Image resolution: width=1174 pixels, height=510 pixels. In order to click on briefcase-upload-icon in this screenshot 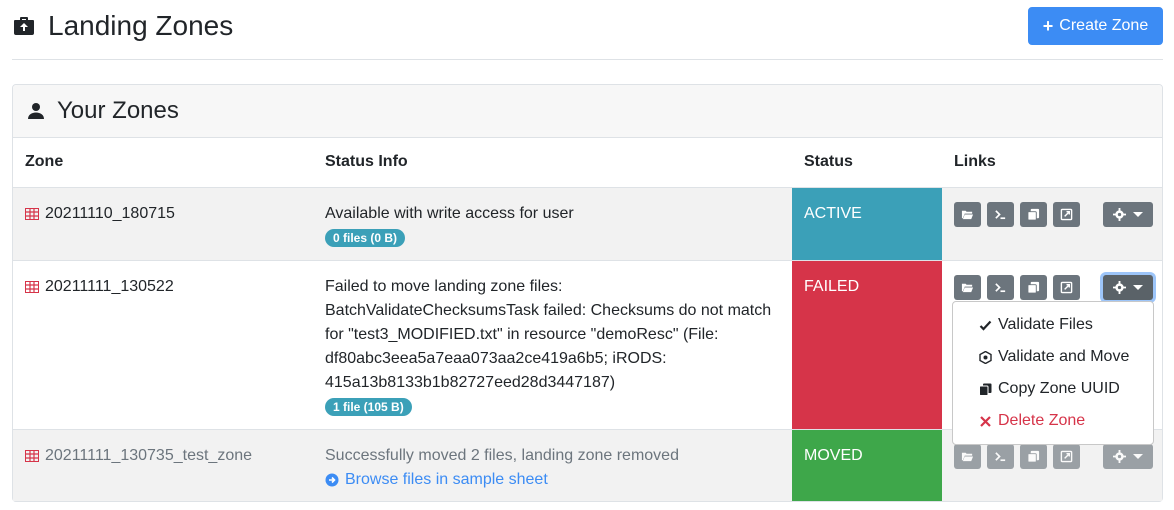, I will do `click(24, 26)`.